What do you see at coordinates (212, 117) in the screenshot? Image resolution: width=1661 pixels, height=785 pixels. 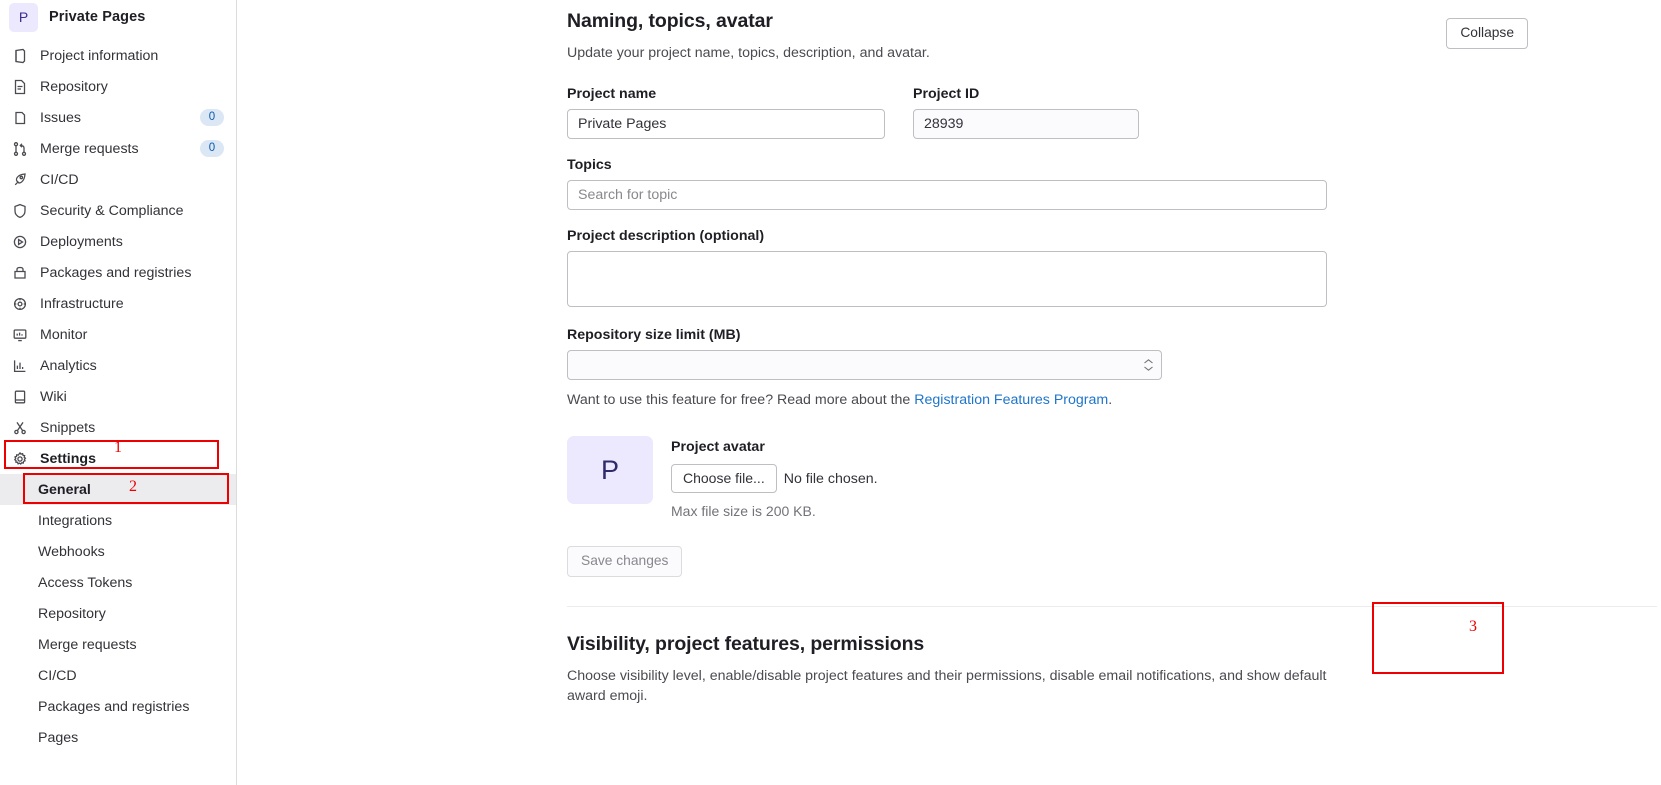 I see `issues-count-badge: 0` at bounding box center [212, 117].